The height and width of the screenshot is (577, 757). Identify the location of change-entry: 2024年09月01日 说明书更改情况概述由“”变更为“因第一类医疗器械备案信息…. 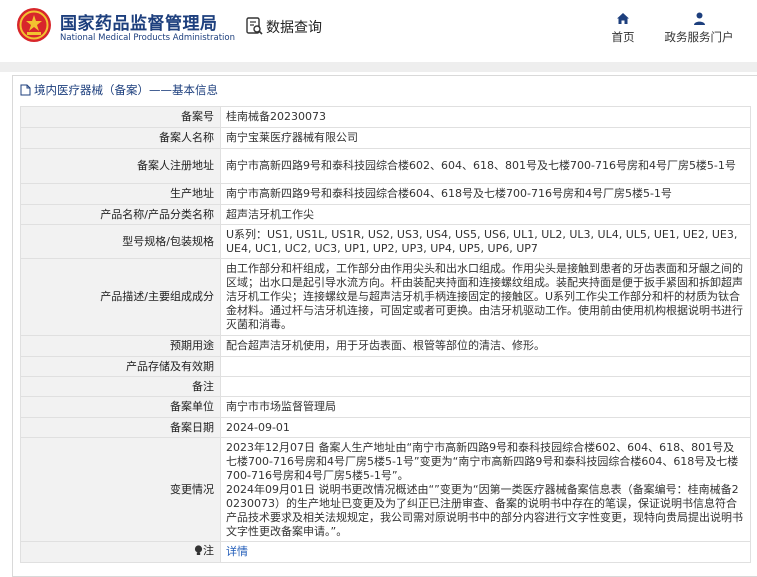
(484, 510).